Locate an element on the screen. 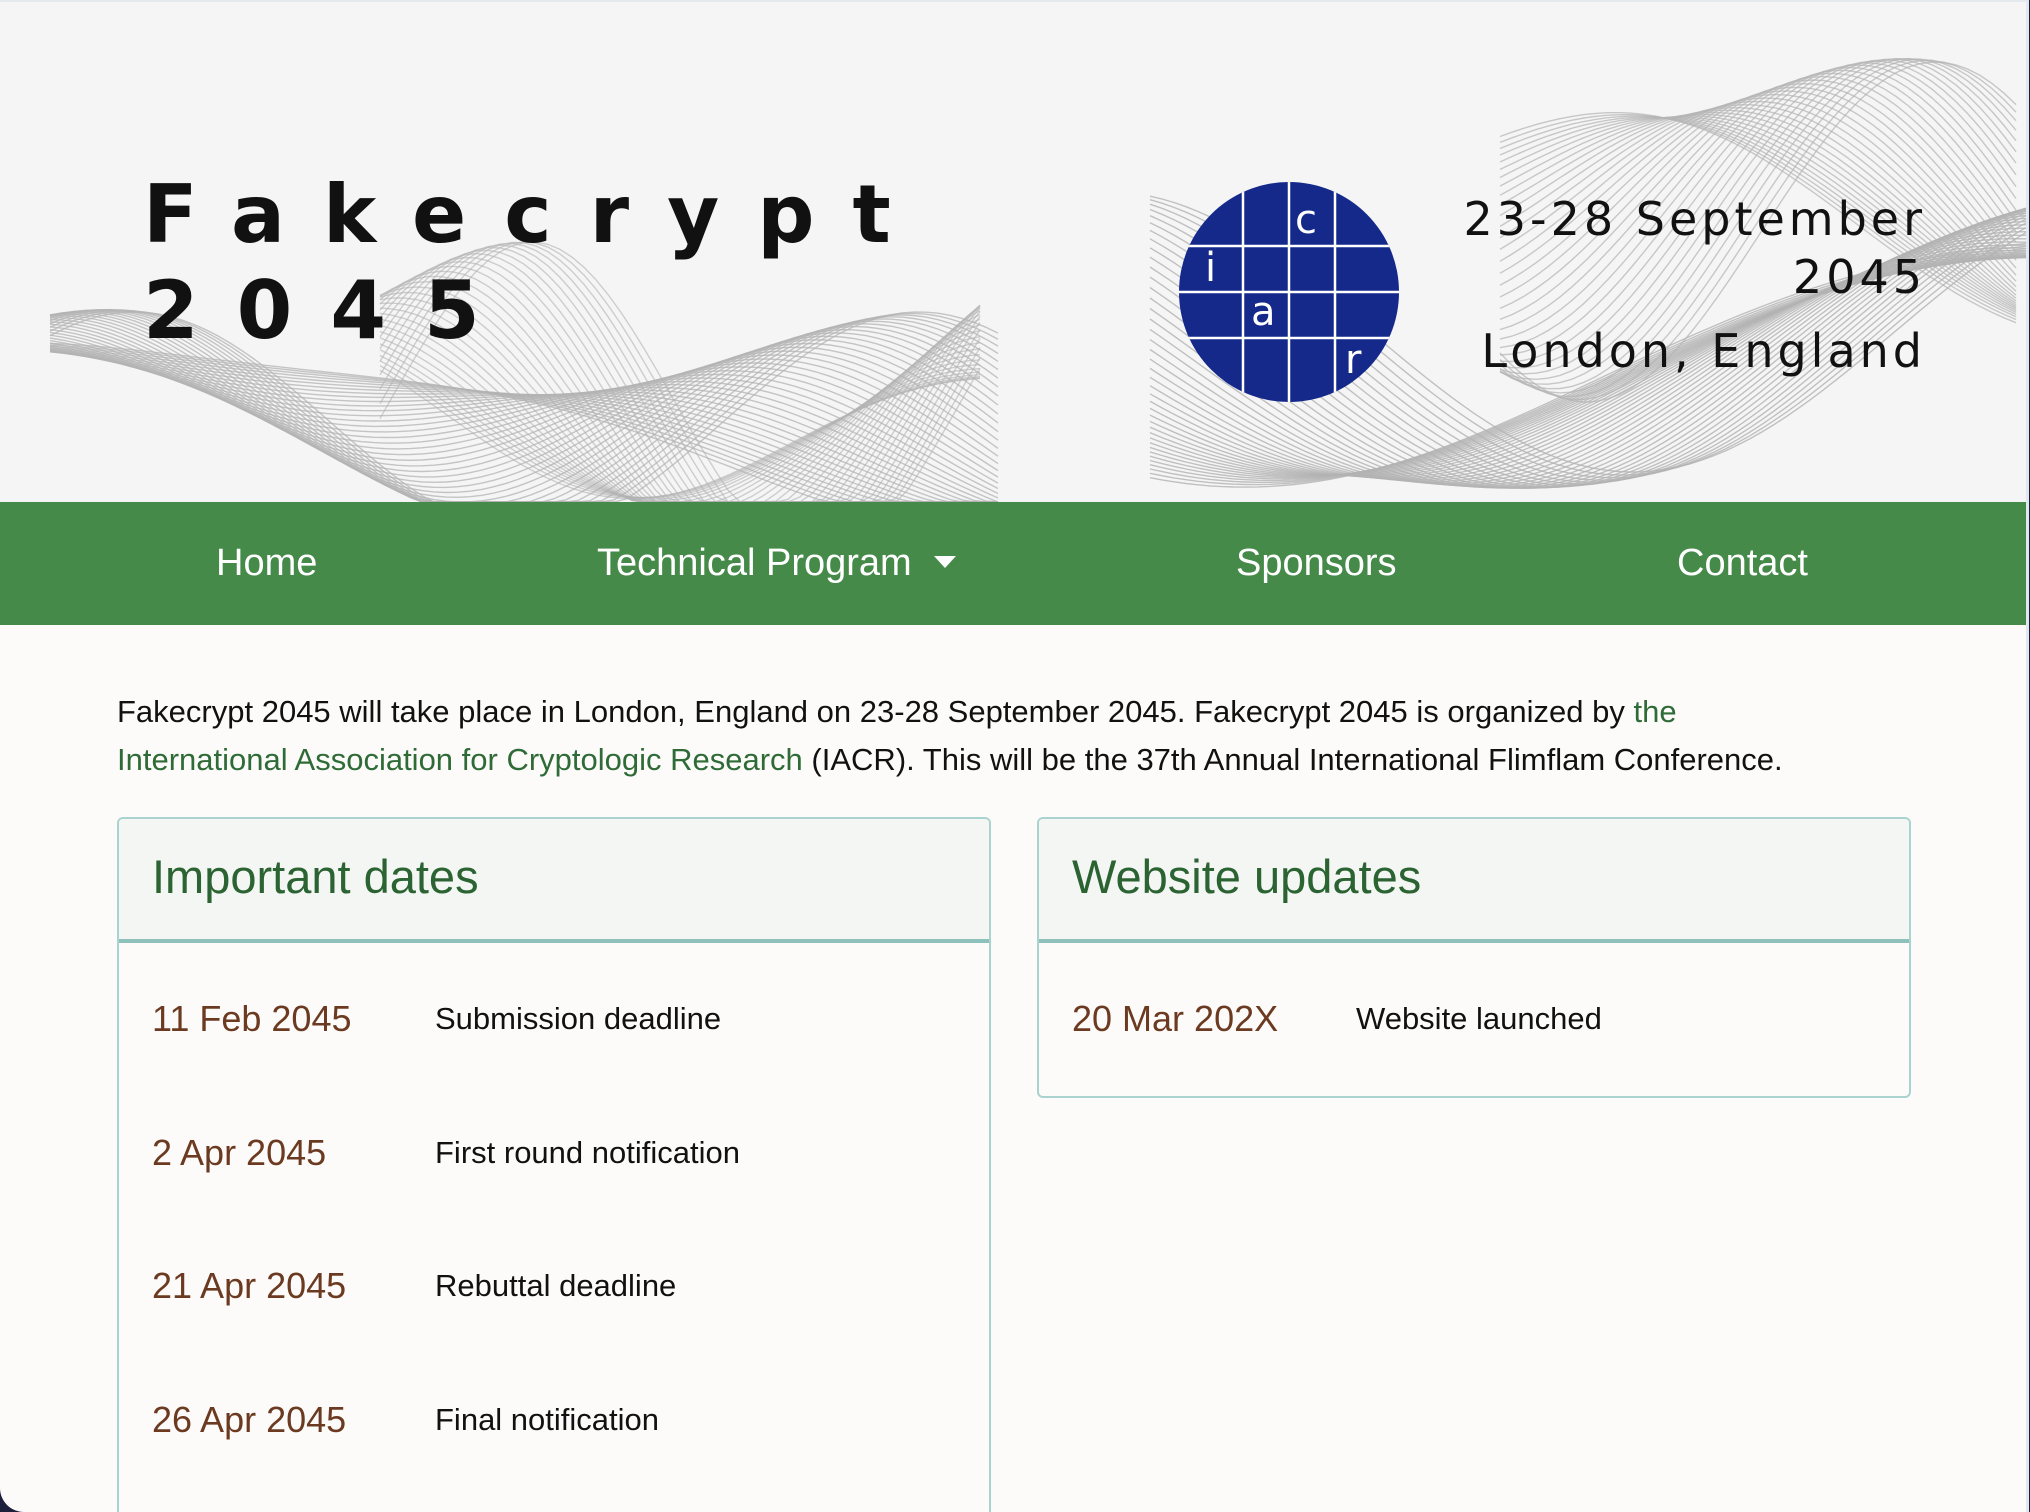 The image size is (2030, 1512). date-description: Submission deadline is located at coordinates (578, 1018).